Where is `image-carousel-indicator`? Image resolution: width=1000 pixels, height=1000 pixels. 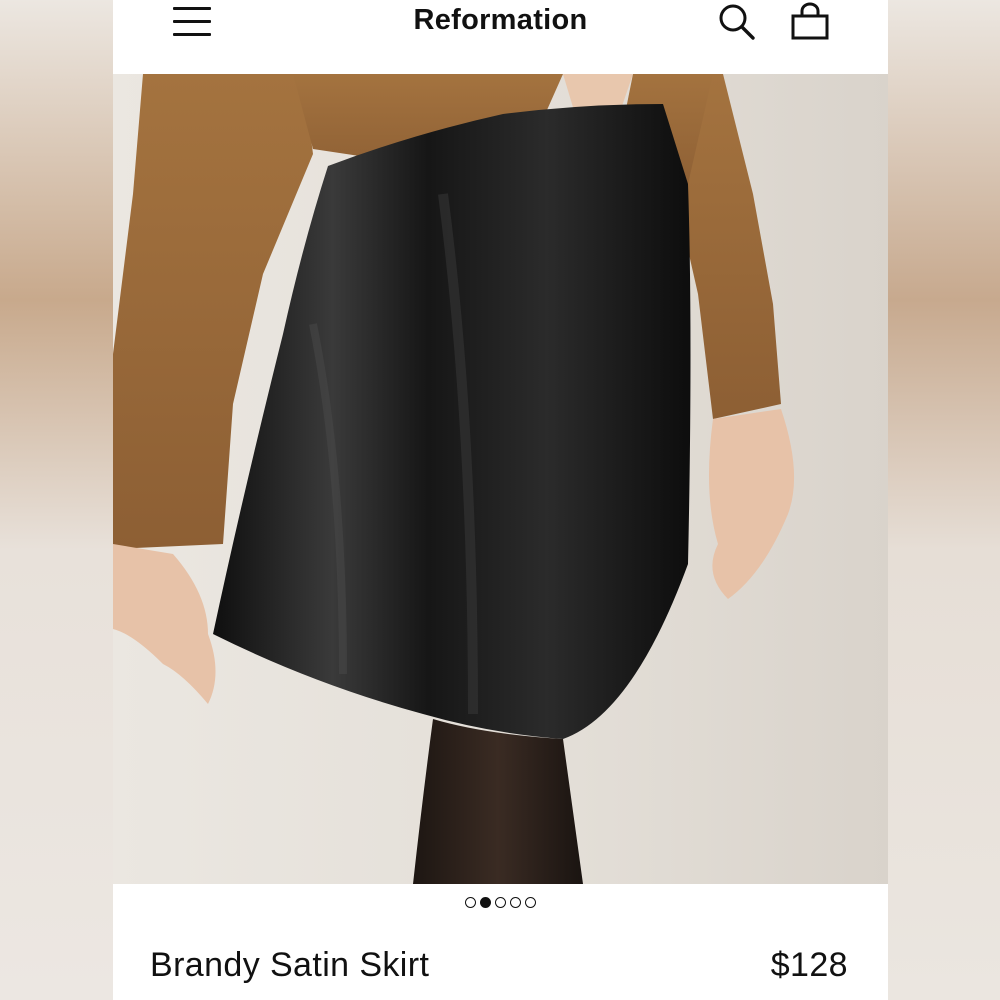 image-carousel-indicator is located at coordinates (500, 902).